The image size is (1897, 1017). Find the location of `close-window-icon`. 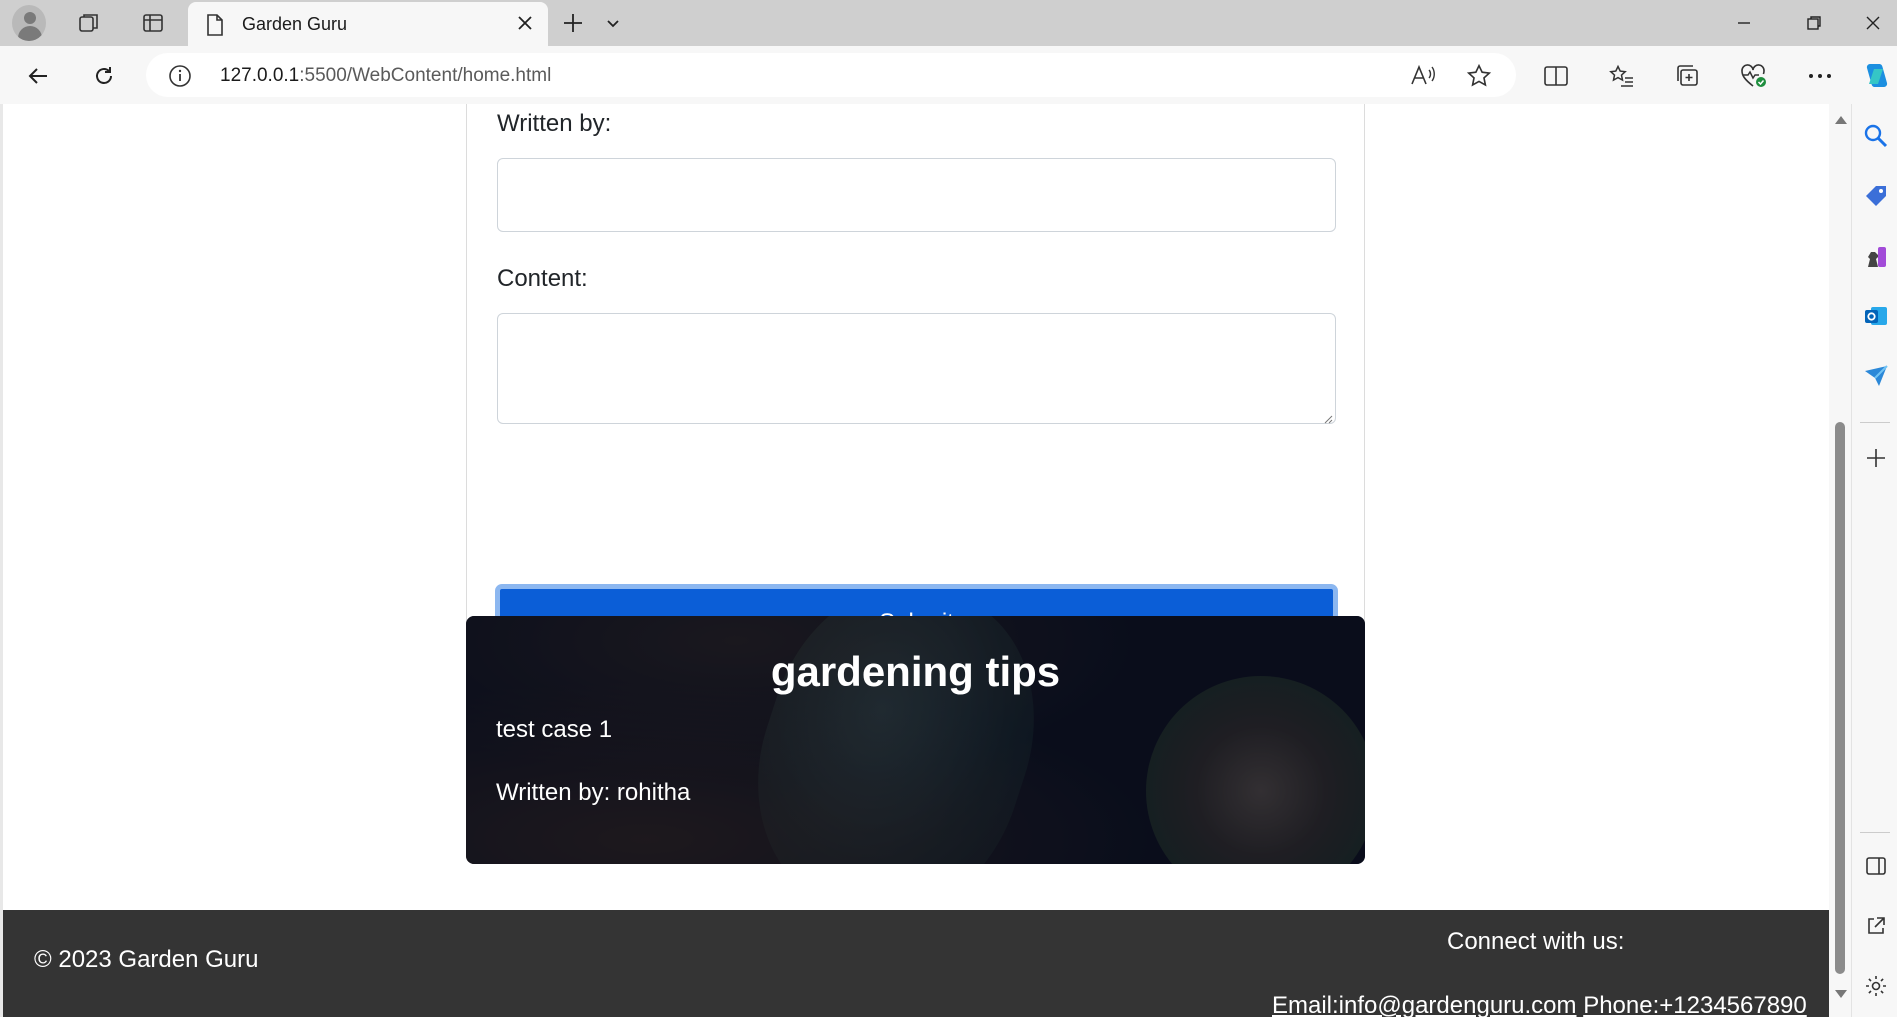

close-window-icon is located at coordinates (1872, 23).